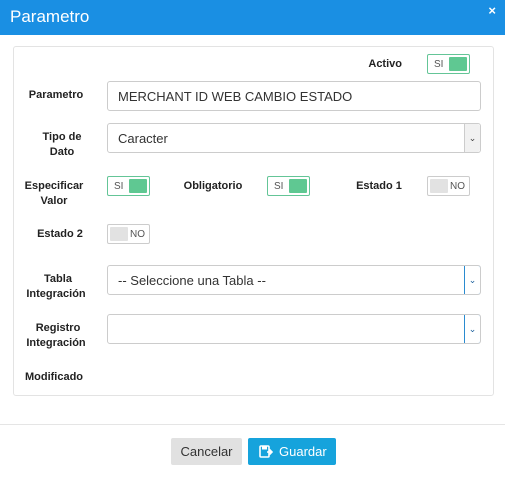 The image size is (505, 478). I want to click on tipo-dato-label-line2: Dato, so click(62, 152).